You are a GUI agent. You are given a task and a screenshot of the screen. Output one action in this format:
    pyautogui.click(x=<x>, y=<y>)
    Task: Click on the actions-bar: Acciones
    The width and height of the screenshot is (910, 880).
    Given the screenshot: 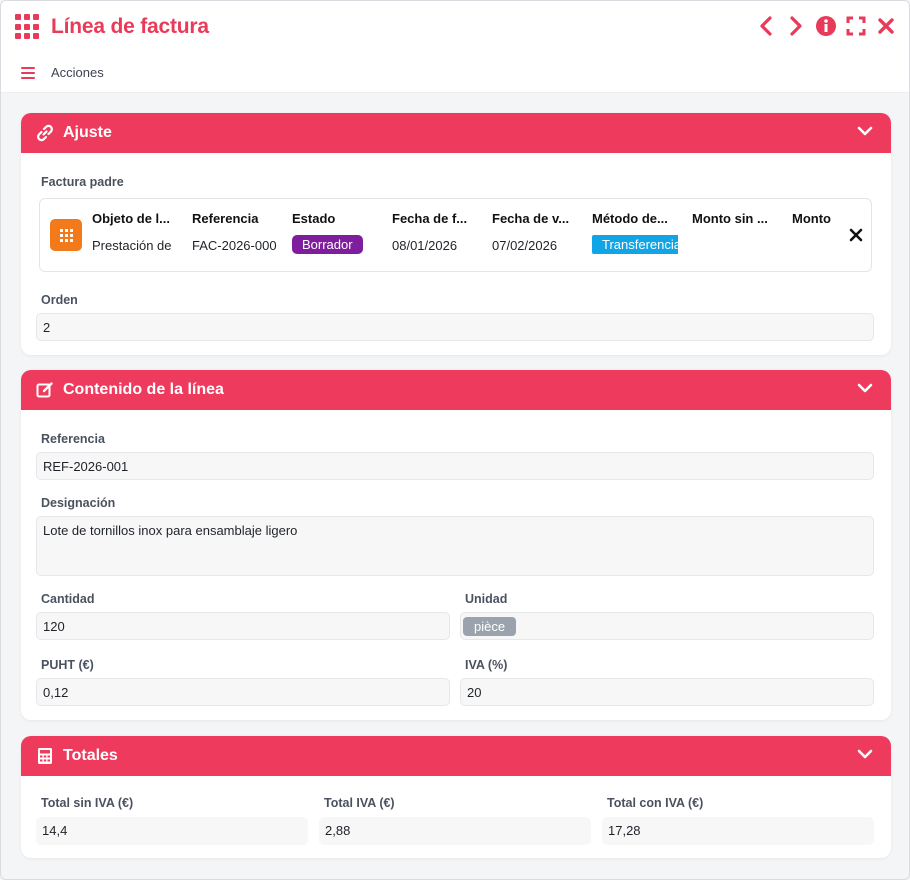 What is the action you would take?
    pyautogui.click(x=455, y=73)
    